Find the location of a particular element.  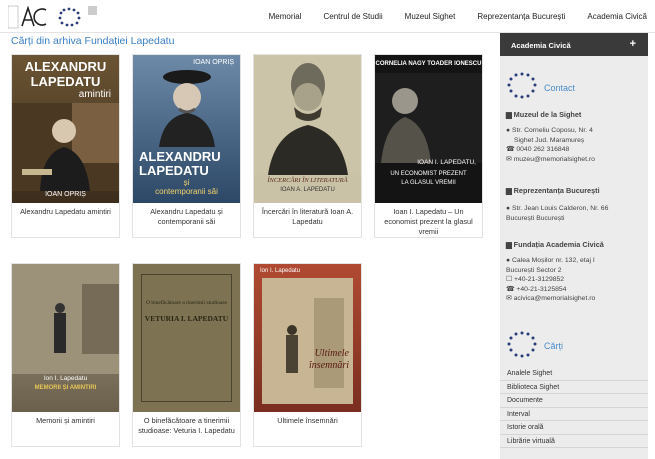

cover-line: IOAN A. LAPEDATU is located at coordinates (307, 190).